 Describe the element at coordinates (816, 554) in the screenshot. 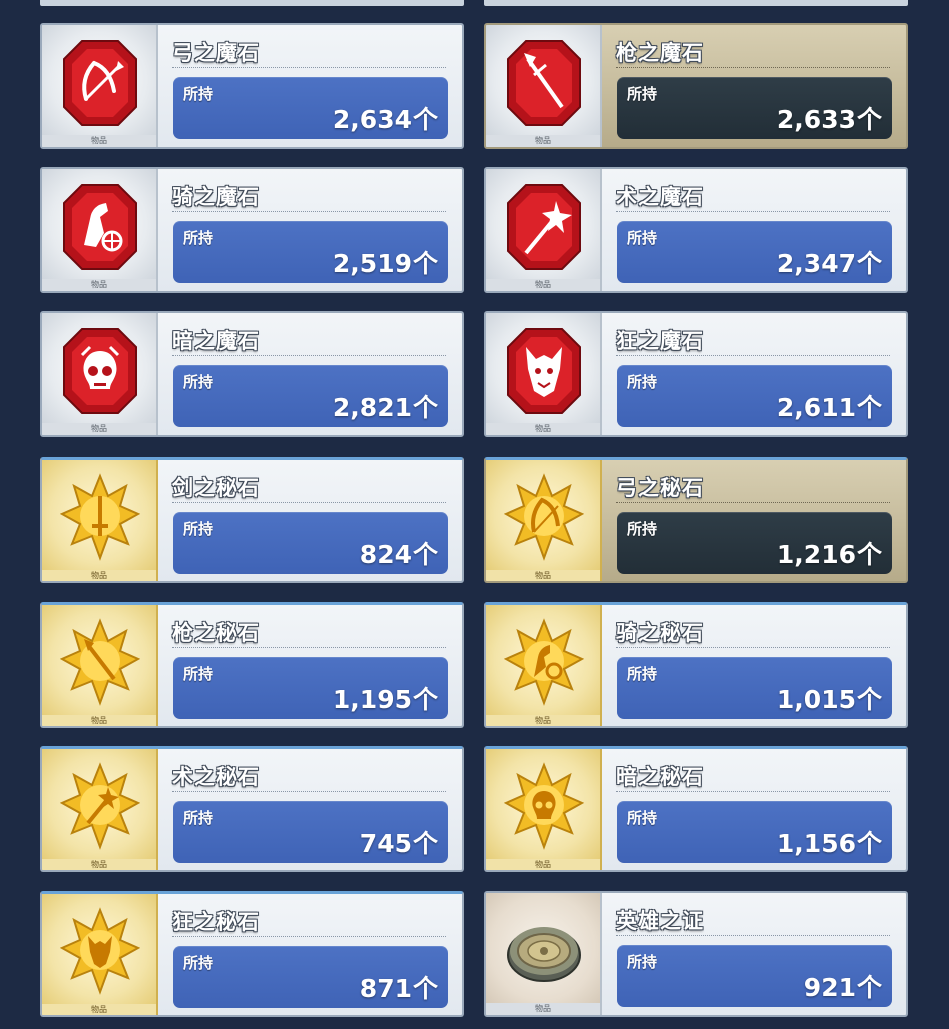

I see `held-number: 1,216` at that location.